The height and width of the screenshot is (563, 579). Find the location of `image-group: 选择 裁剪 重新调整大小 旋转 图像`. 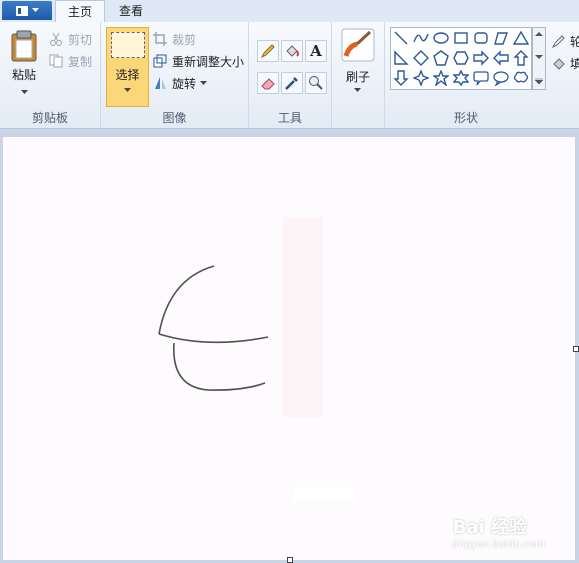

image-group: 选择 裁剪 重新调整大小 旋转 图像 is located at coordinates (175, 75).